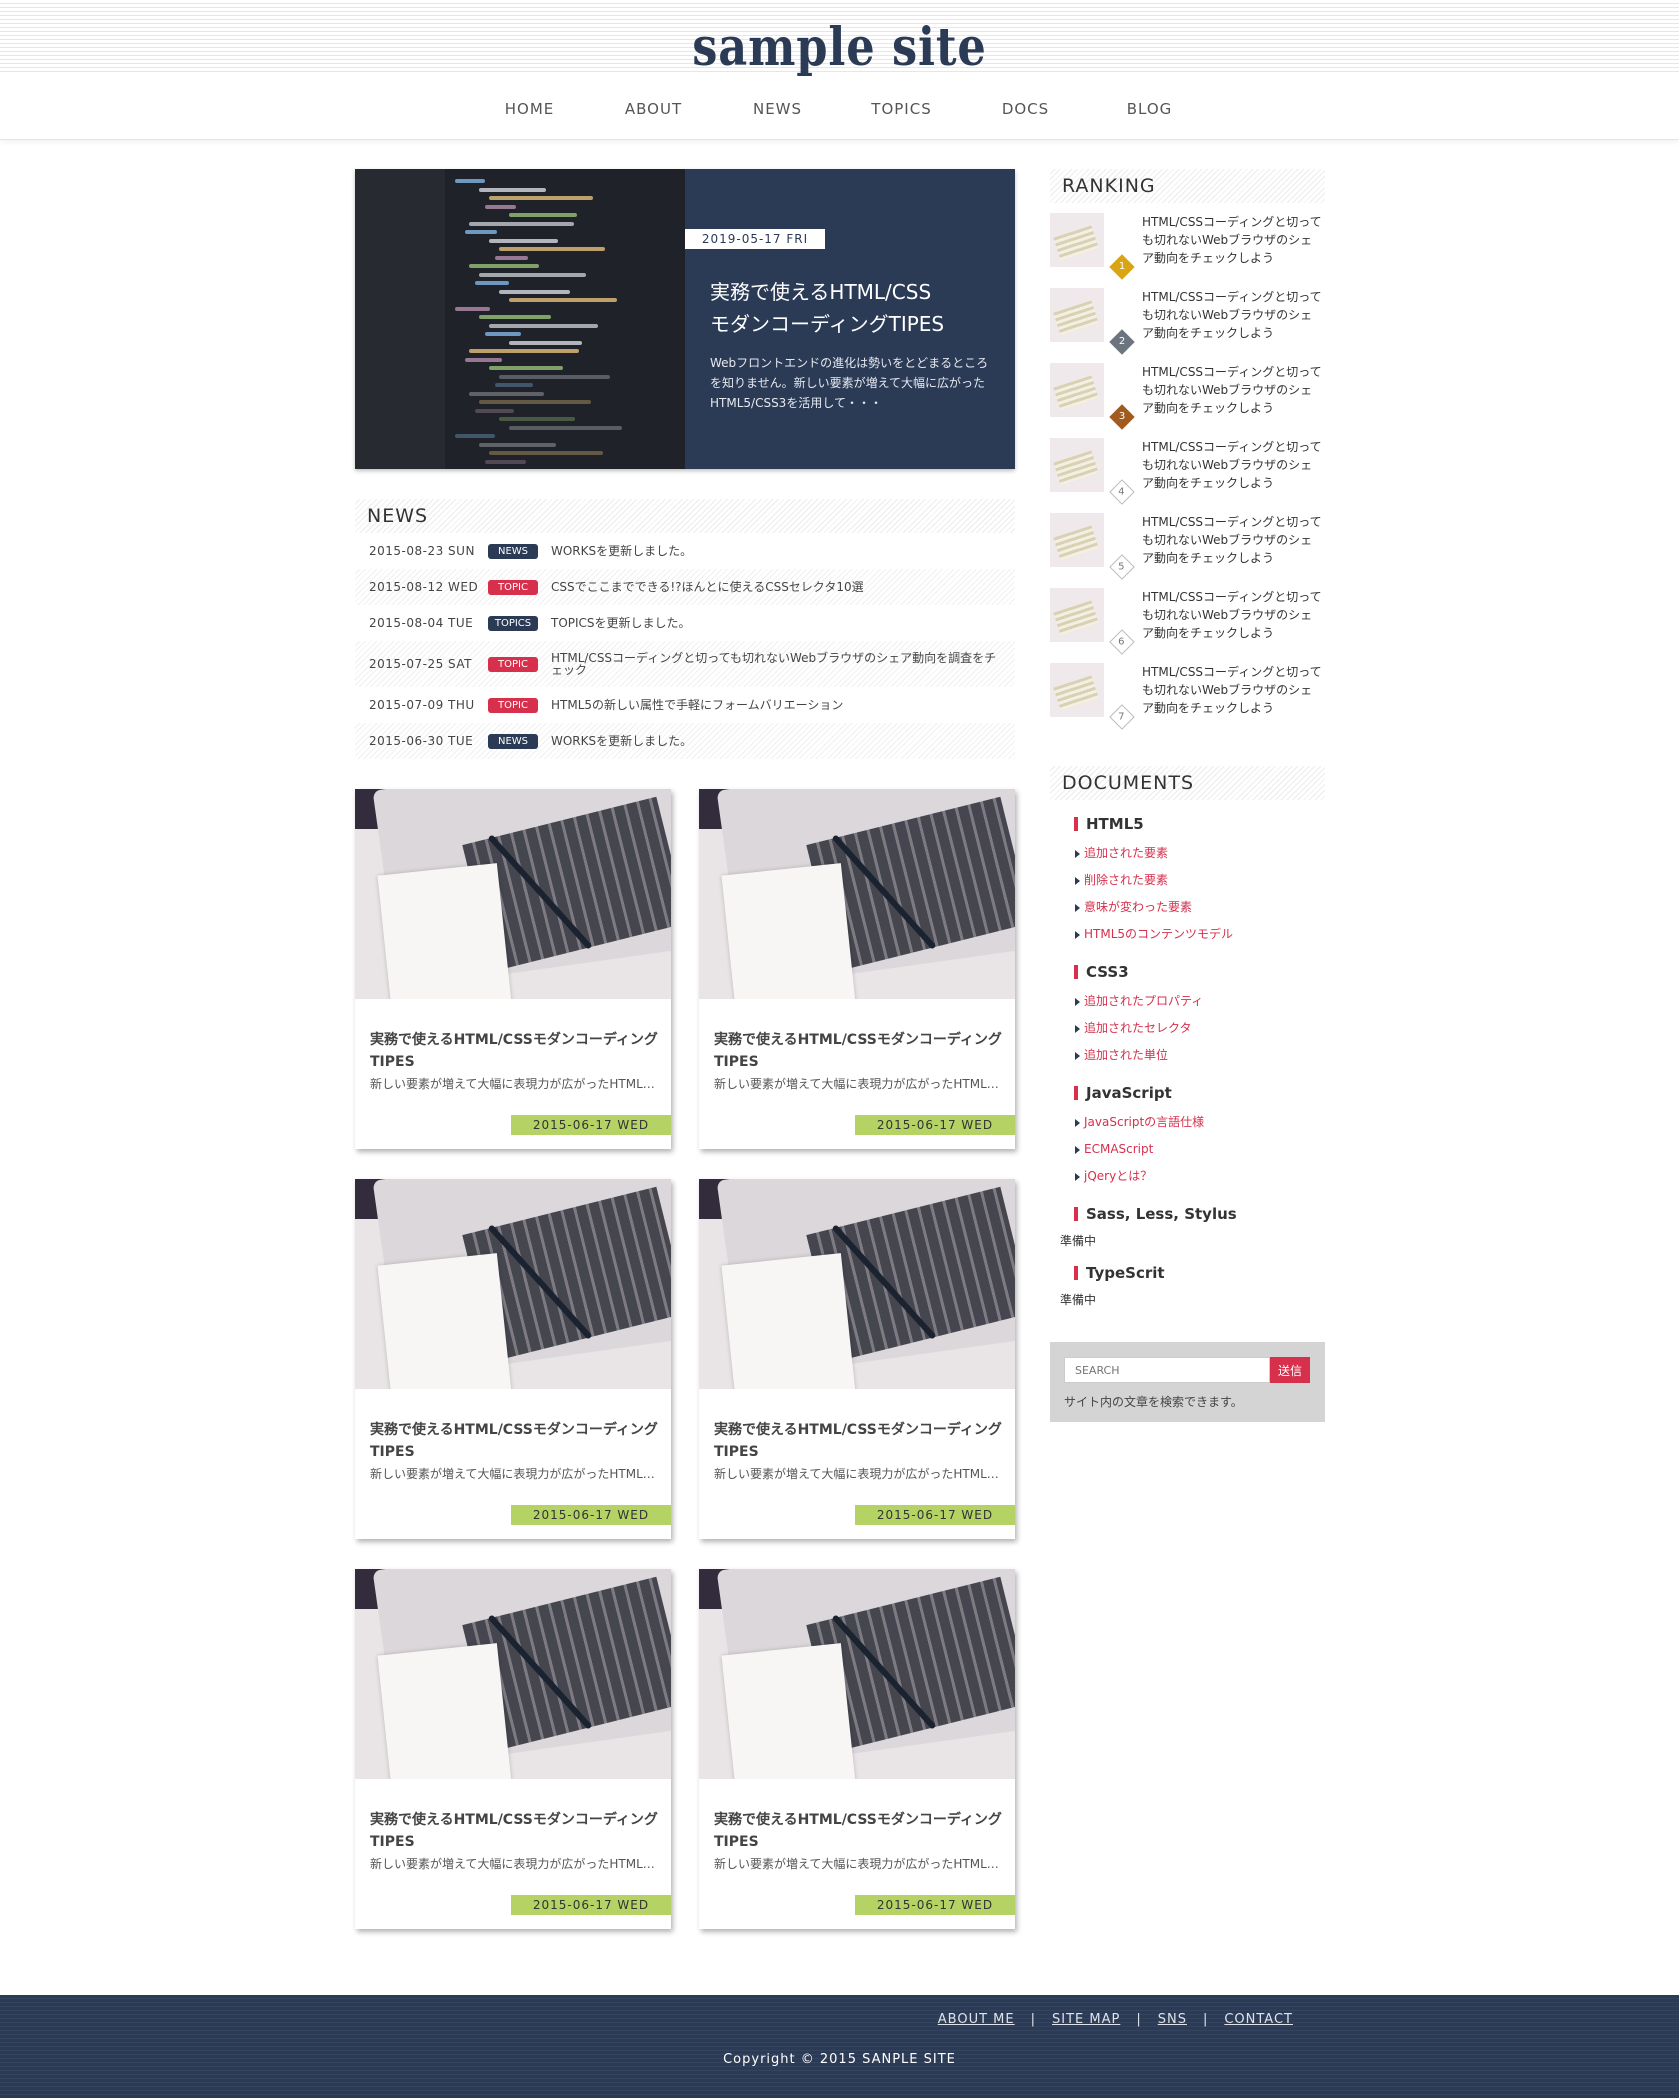 This screenshot has height=2098, width=1679. I want to click on doc-link: 削除された要素, so click(1187, 880).